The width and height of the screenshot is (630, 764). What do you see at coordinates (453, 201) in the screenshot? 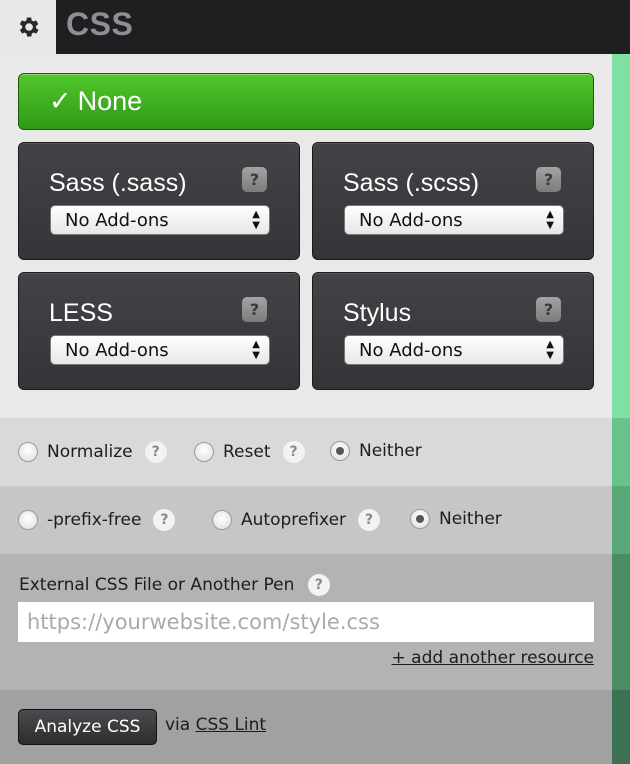
I see `preprocessor-card-scss: Sass (.scss) ? No Add-ons ▲ ▼` at bounding box center [453, 201].